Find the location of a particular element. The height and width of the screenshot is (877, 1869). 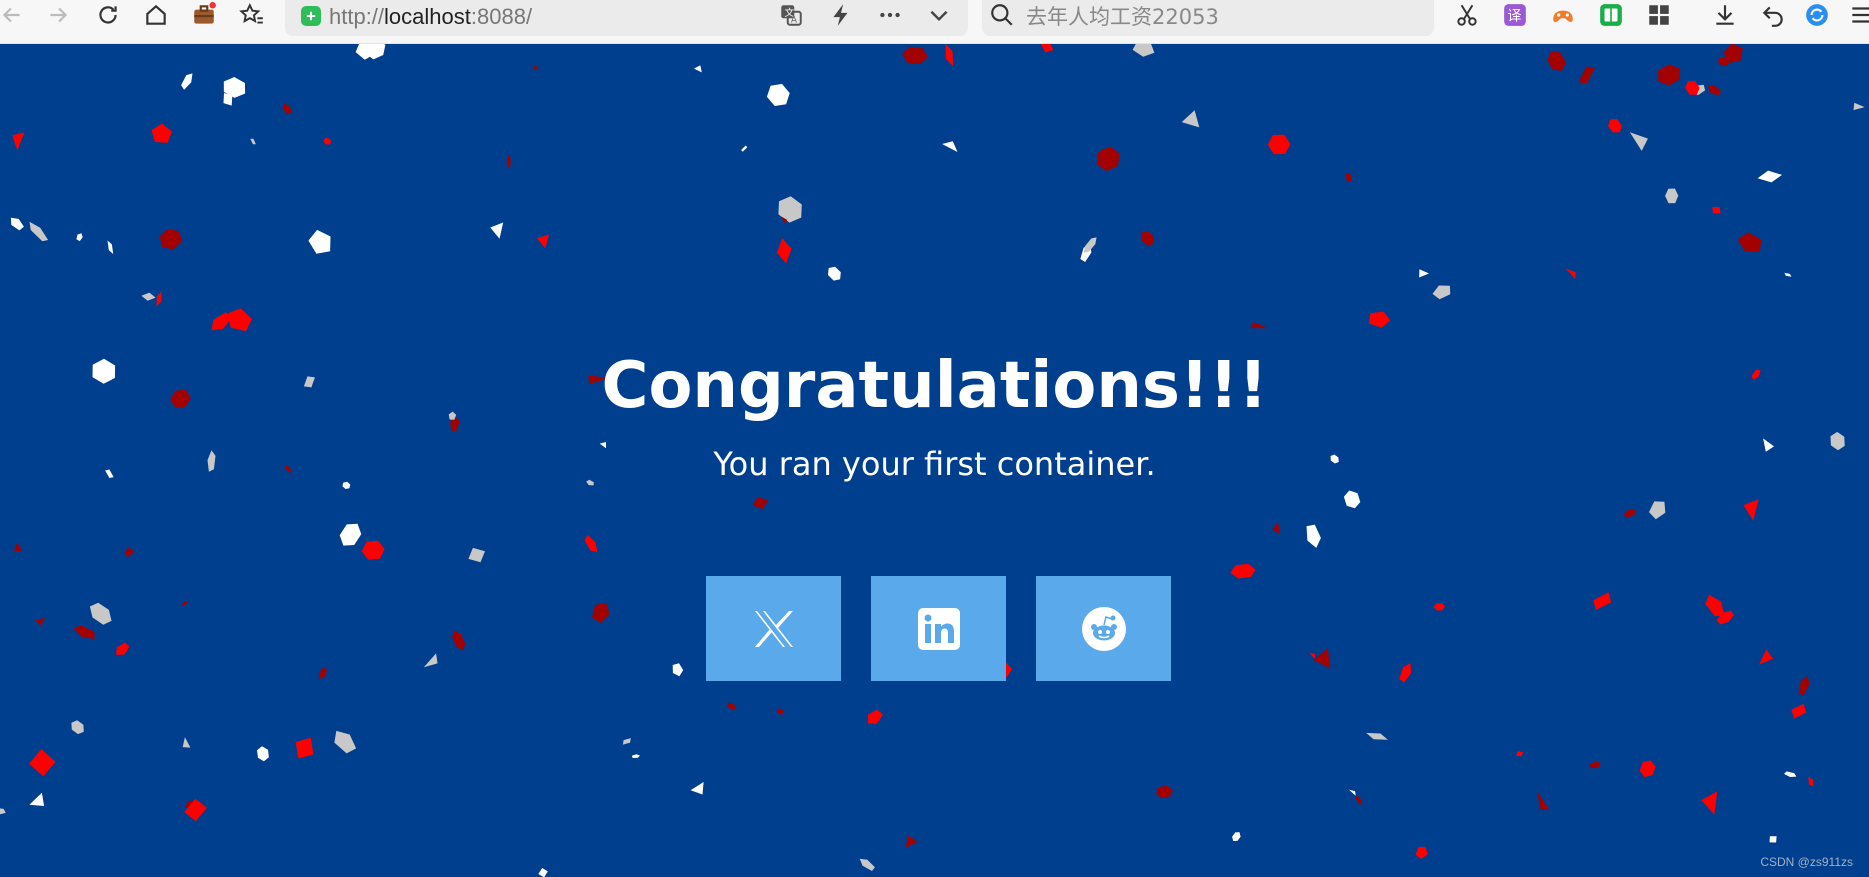

reload-icon is located at coordinates (108, 15).